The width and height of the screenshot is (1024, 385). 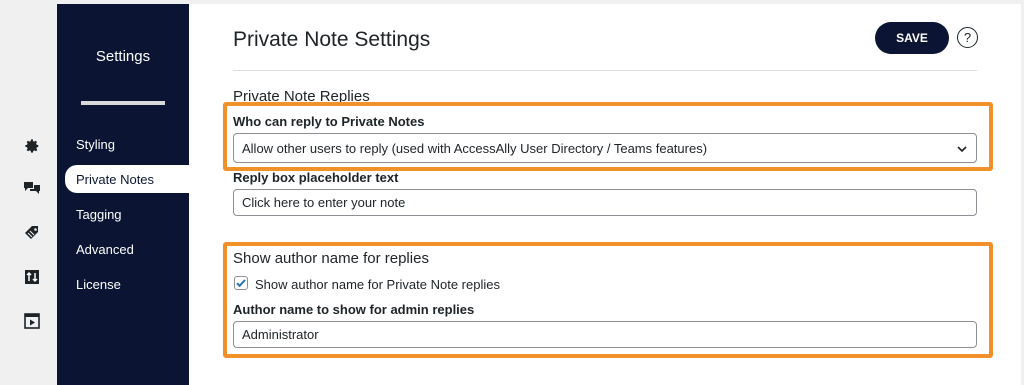 What do you see at coordinates (127, 144) in the screenshot?
I see `sidebar-item-styling: Styling` at bounding box center [127, 144].